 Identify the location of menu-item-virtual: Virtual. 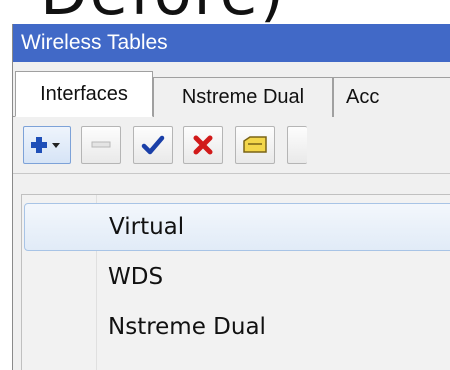
(237, 227).